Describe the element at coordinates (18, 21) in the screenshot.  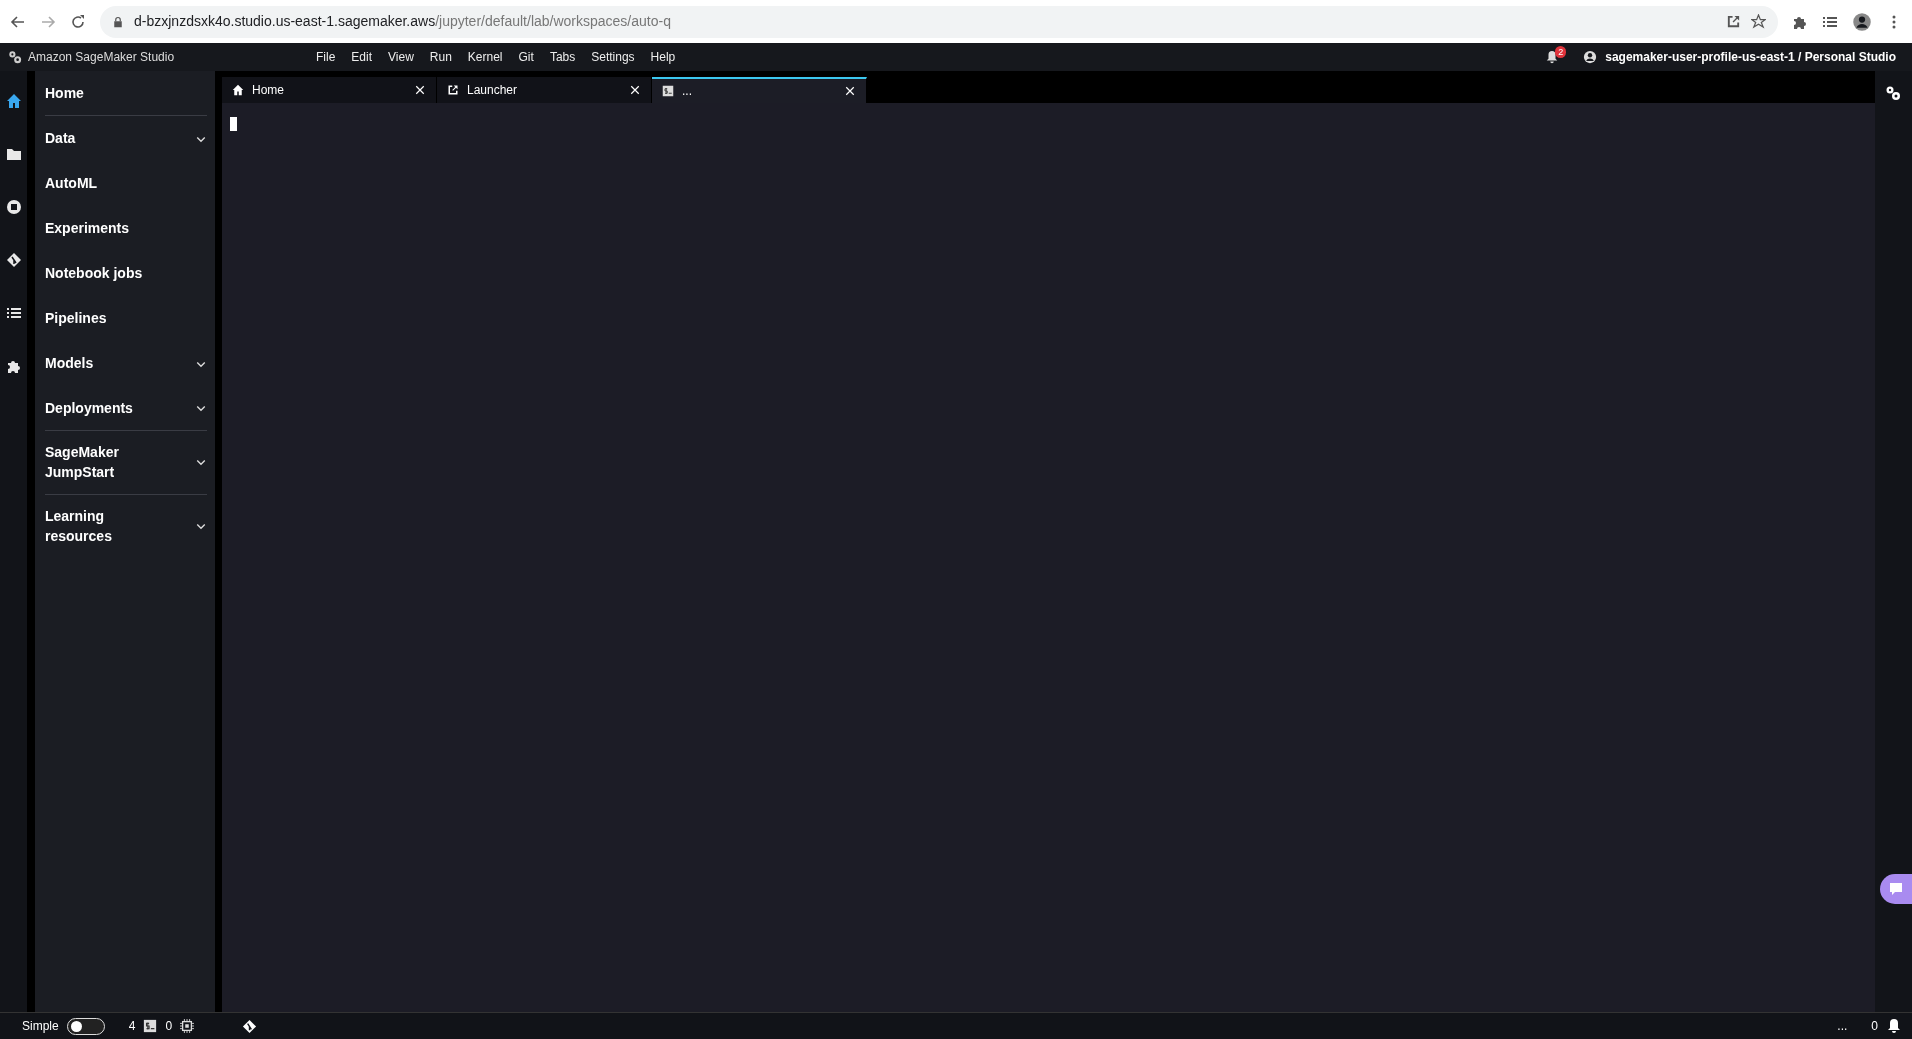
I see `back-icon` at that location.